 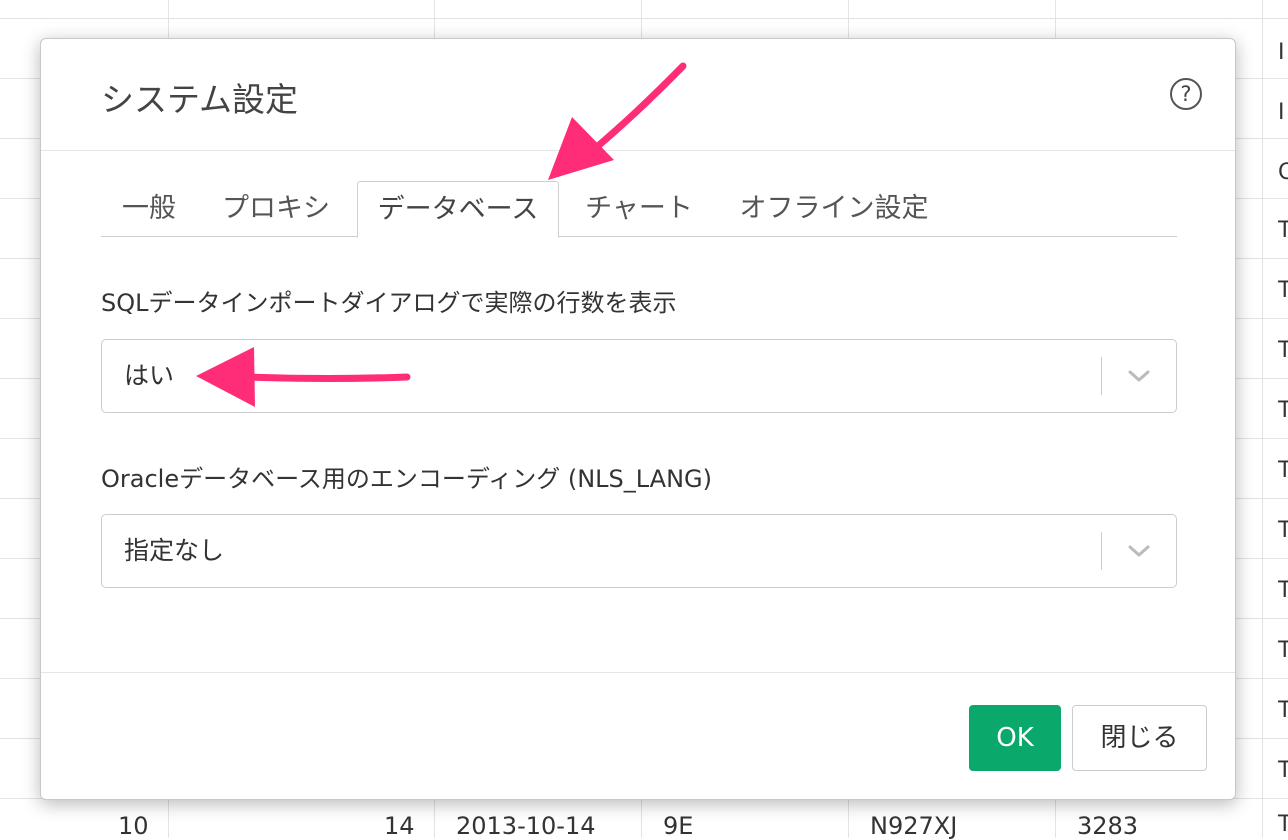 What do you see at coordinates (133, 826) in the screenshot?
I see `table-cell: 10` at bounding box center [133, 826].